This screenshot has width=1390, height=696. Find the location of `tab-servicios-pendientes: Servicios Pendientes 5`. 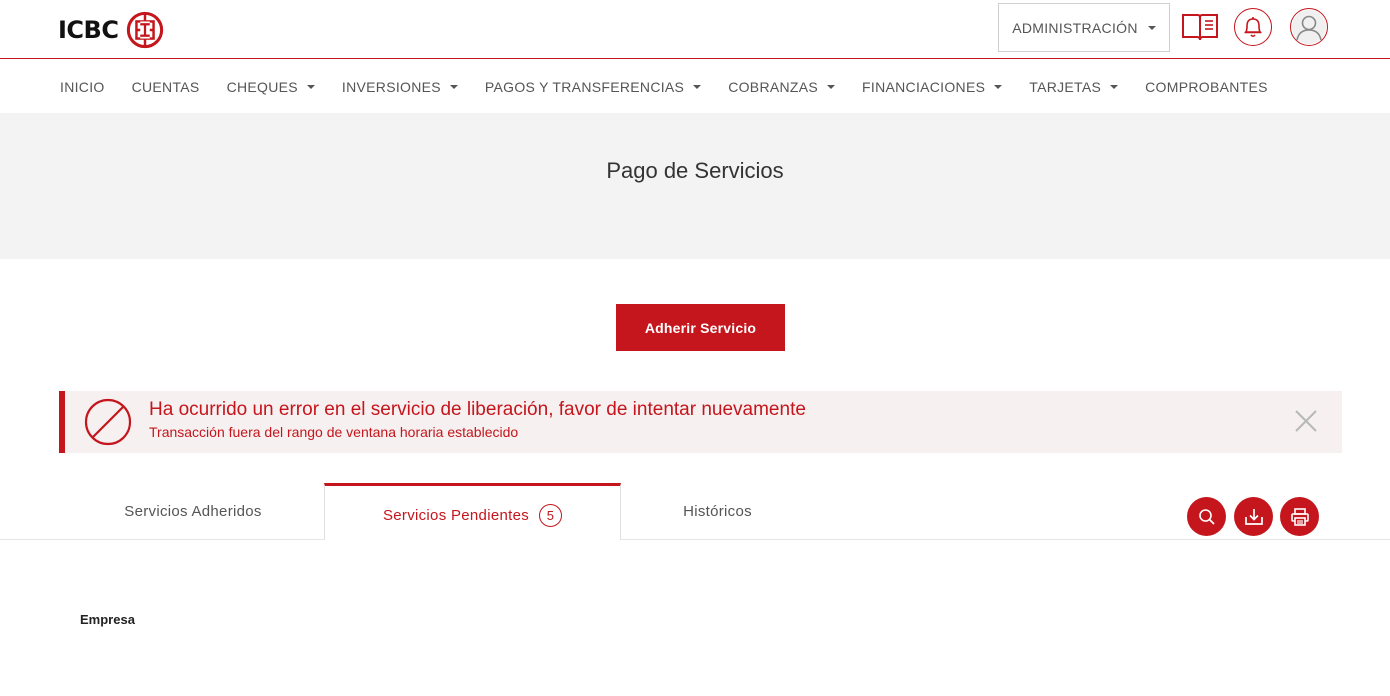

tab-servicios-pendientes: Servicios Pendientes 5 is located at coordinates (472, 511).